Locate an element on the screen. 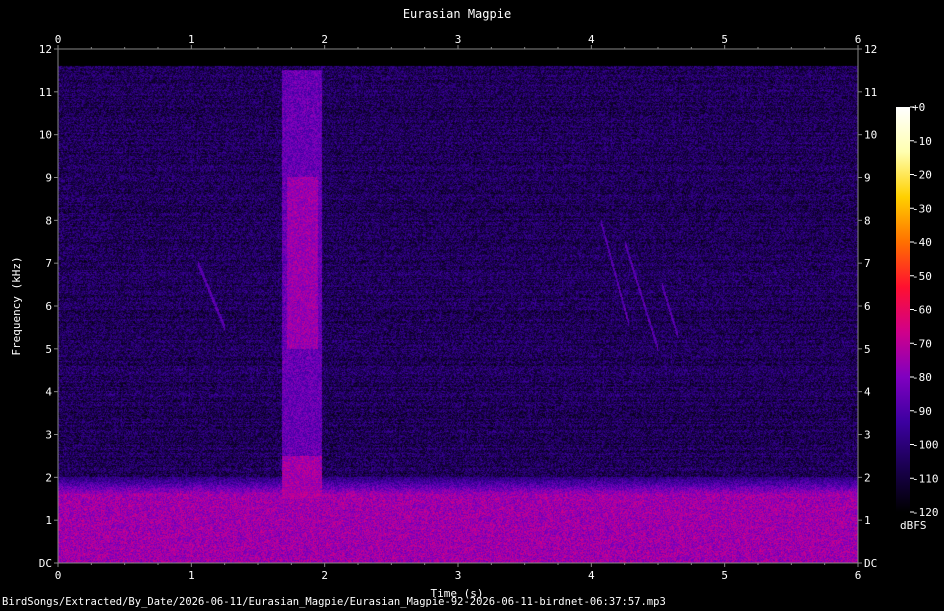 The height and width of the screenshot is (611, 944). y-tick-label-right: 9 is located at coordinates (867, 178).